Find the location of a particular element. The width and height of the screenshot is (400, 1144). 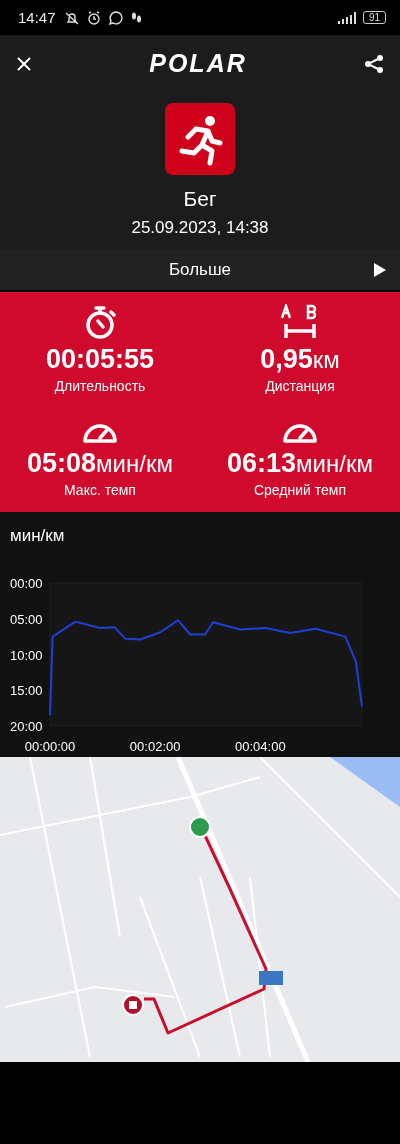

x-tick-label: 00:00:00 is located at coordinates (50, 746).